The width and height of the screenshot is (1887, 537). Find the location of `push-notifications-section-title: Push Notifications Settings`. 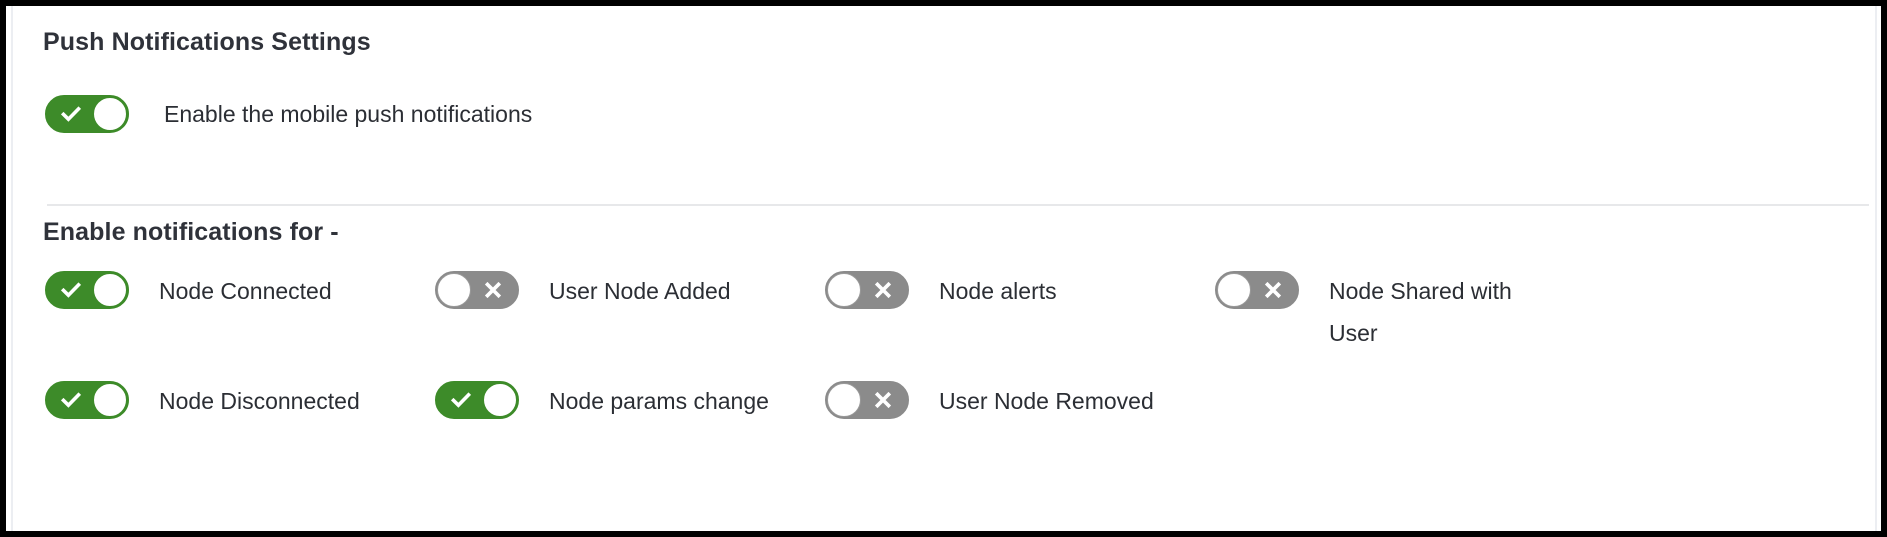

push-notifications-section-title: Push Notifications Settings is located at coordinates (207, 42).